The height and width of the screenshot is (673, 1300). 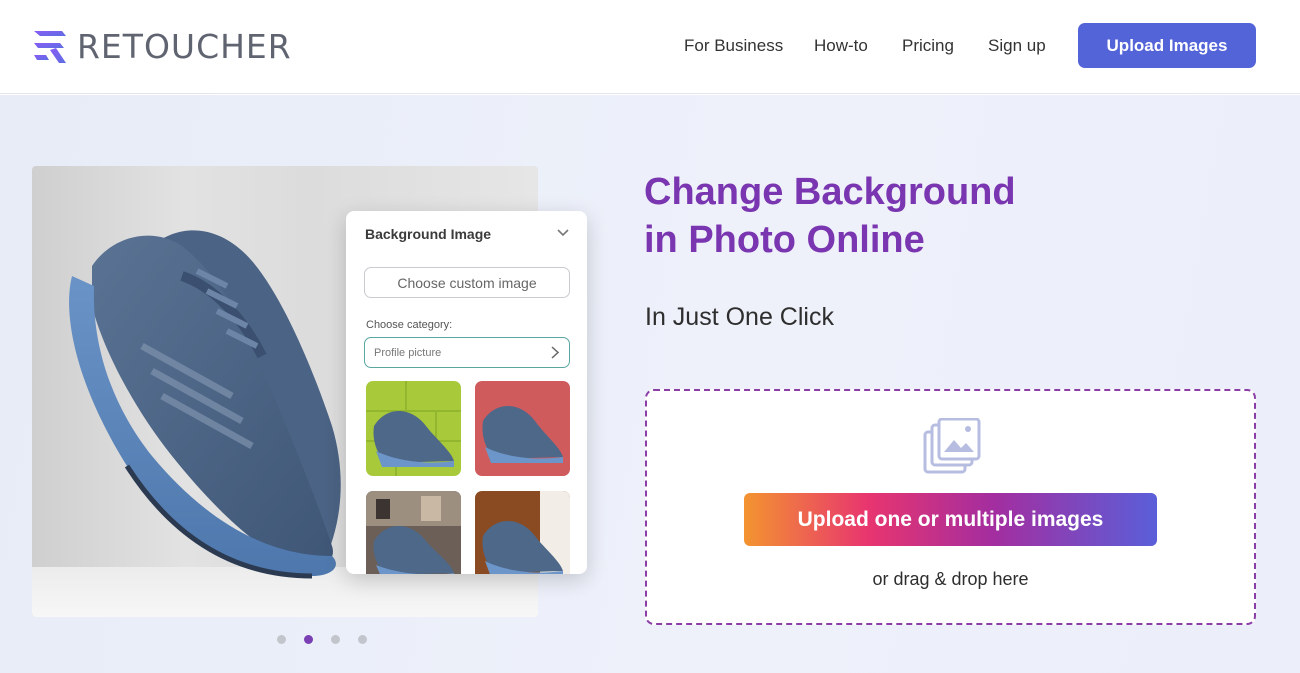 I want to click on carousel-dot-active, so click(x=308, y=639).